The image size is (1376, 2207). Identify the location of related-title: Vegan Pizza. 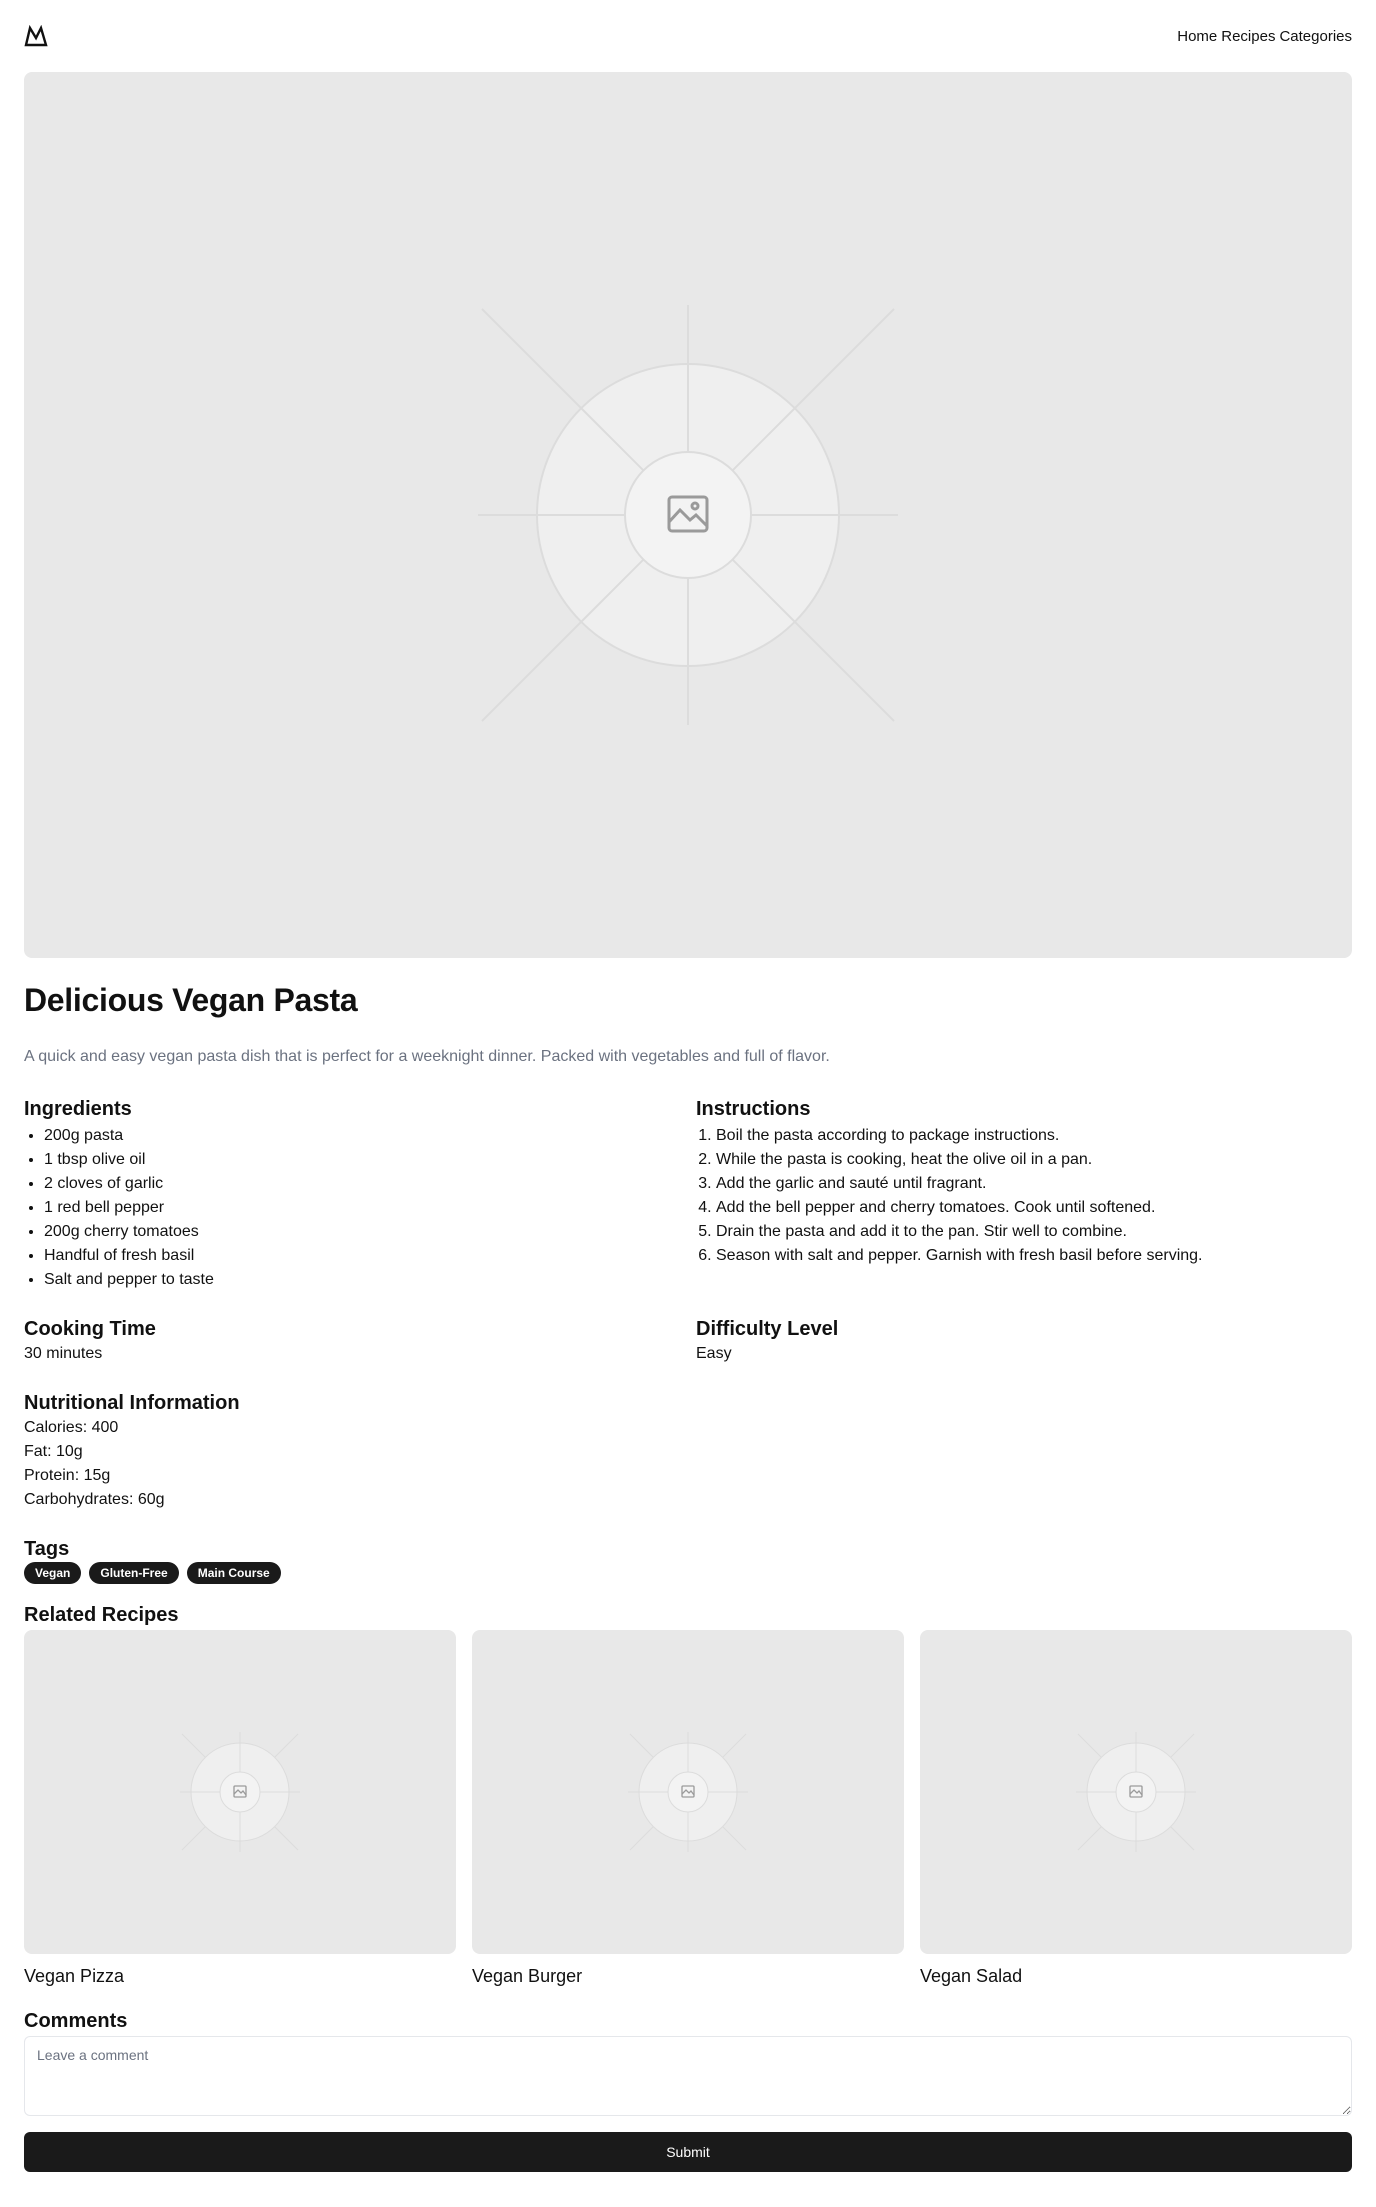
(240, 1976).